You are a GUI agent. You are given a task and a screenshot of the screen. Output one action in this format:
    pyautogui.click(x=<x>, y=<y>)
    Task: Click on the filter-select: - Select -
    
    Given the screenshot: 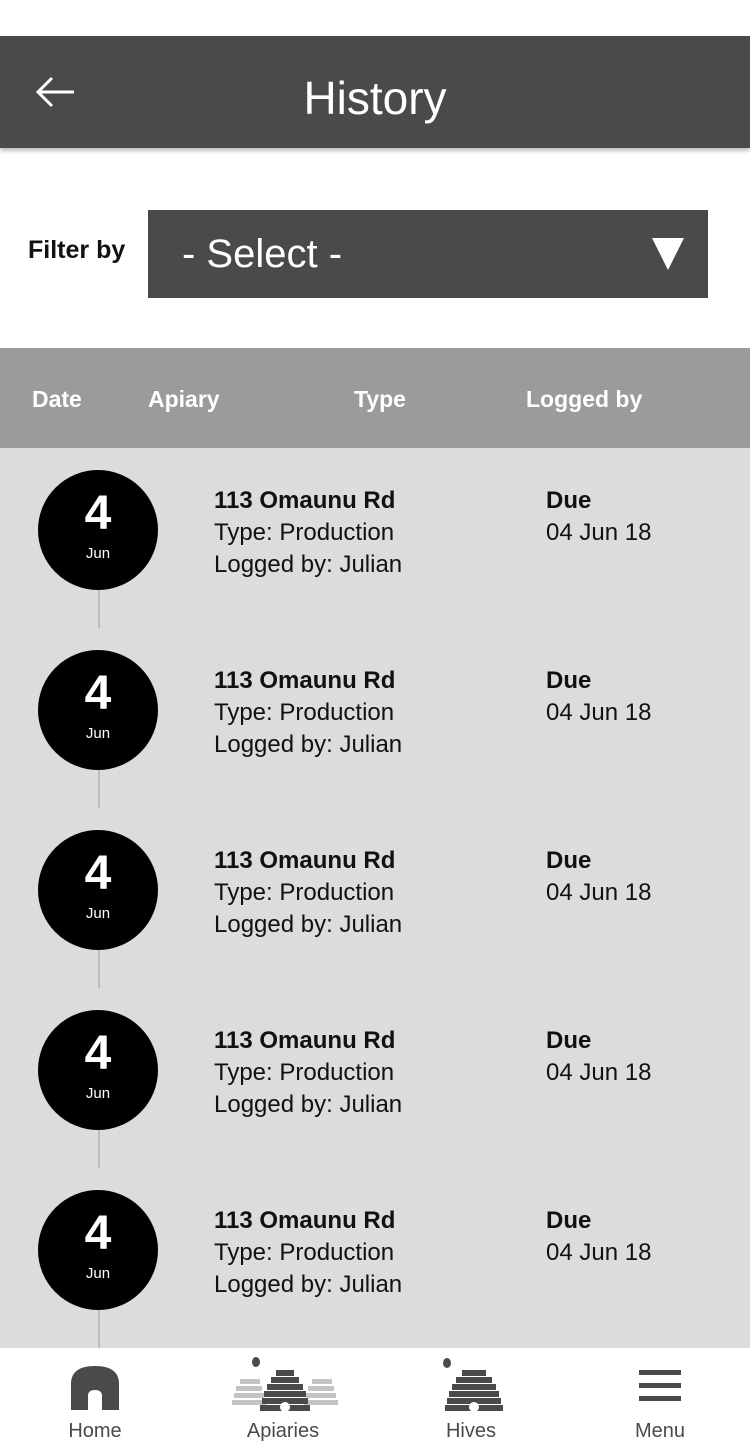 What is the action you would take?
    pyautogui.click(x=428, y=254)
    